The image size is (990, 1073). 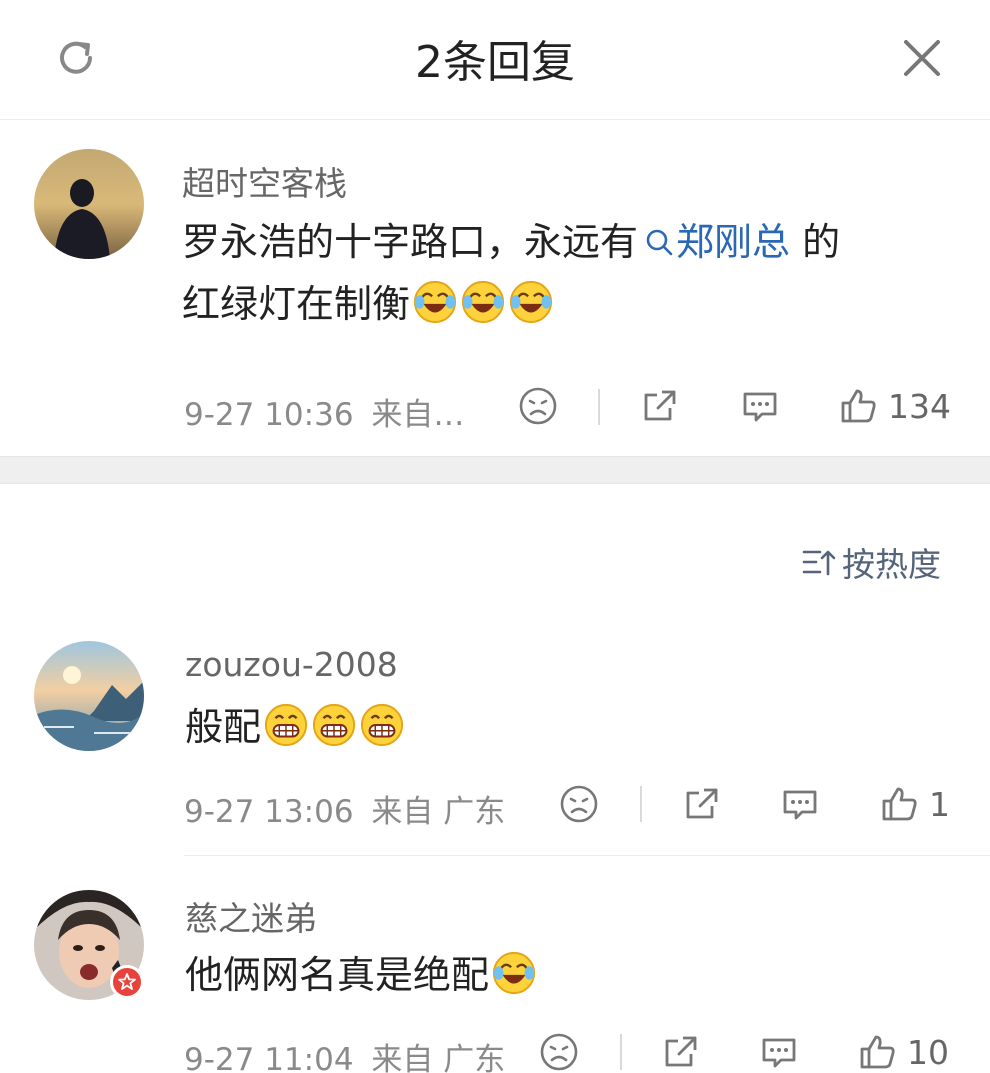 I want to click on like-button: 1, so click(x=914, y=804).